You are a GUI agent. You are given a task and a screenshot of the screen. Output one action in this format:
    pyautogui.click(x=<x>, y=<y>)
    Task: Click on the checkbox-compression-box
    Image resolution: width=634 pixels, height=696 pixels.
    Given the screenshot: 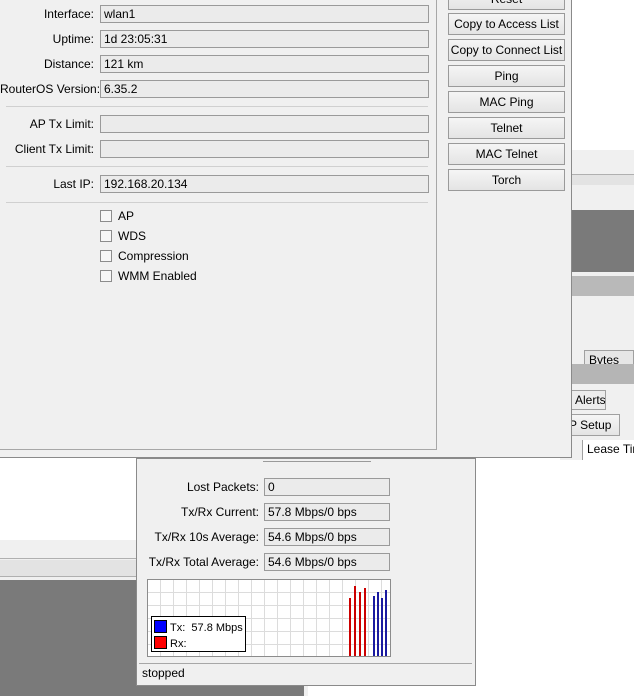 What is the action you would take?
    pyautogui.click(x=106, y=256)
    